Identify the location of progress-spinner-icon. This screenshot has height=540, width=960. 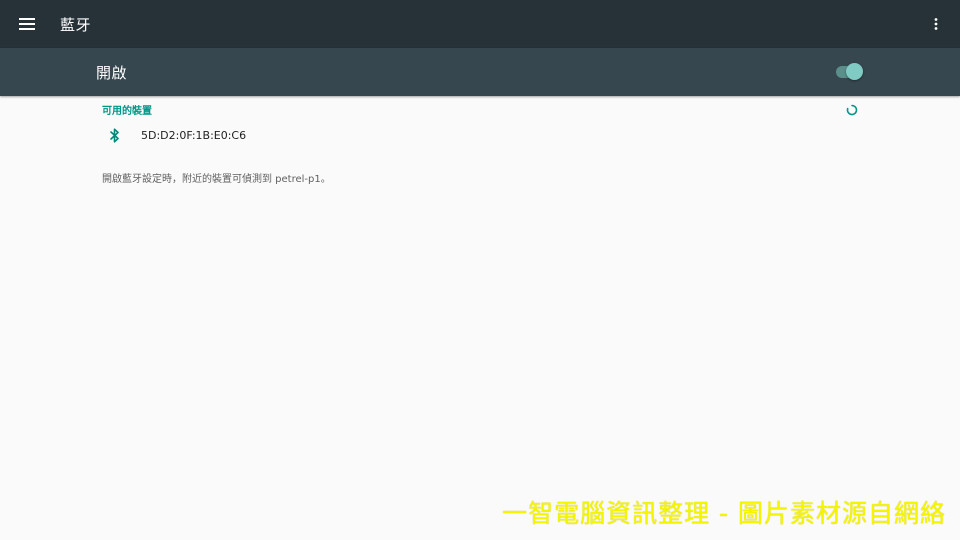
(852, 108).